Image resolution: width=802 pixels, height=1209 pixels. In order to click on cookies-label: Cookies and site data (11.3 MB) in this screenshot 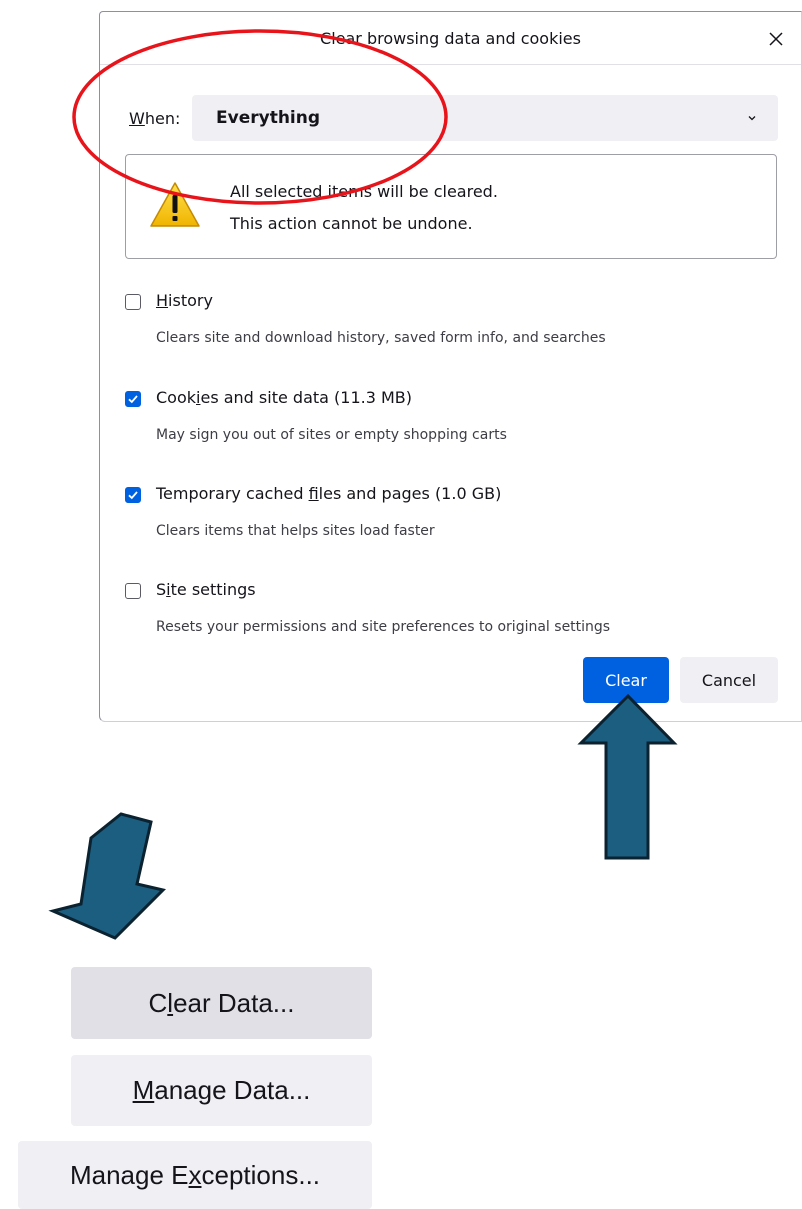, I will do `click(284, 397)`.